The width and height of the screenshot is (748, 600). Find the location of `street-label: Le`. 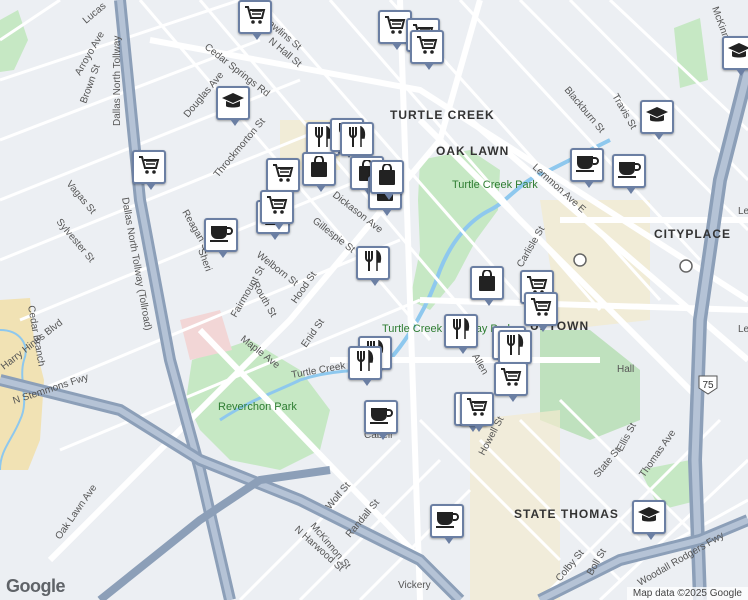

street-label: Le is located at coordinates (743, 211).